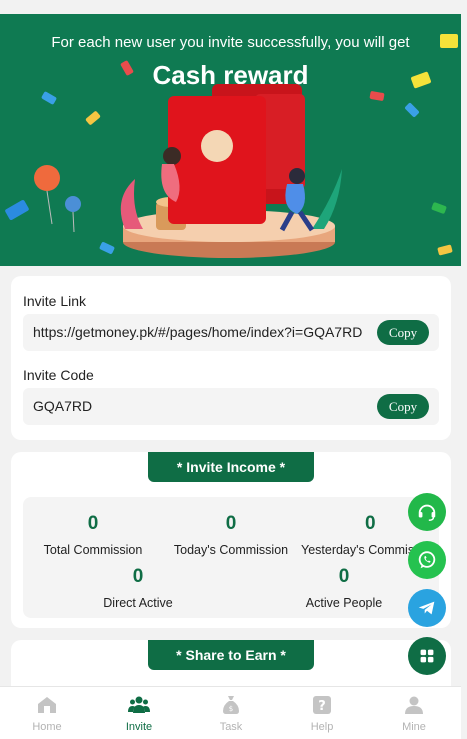 The image size is (467, 739). Describe the element at coordinates (403, 332) in the screenshot. I see `copy-link-button: Copy` at that location.